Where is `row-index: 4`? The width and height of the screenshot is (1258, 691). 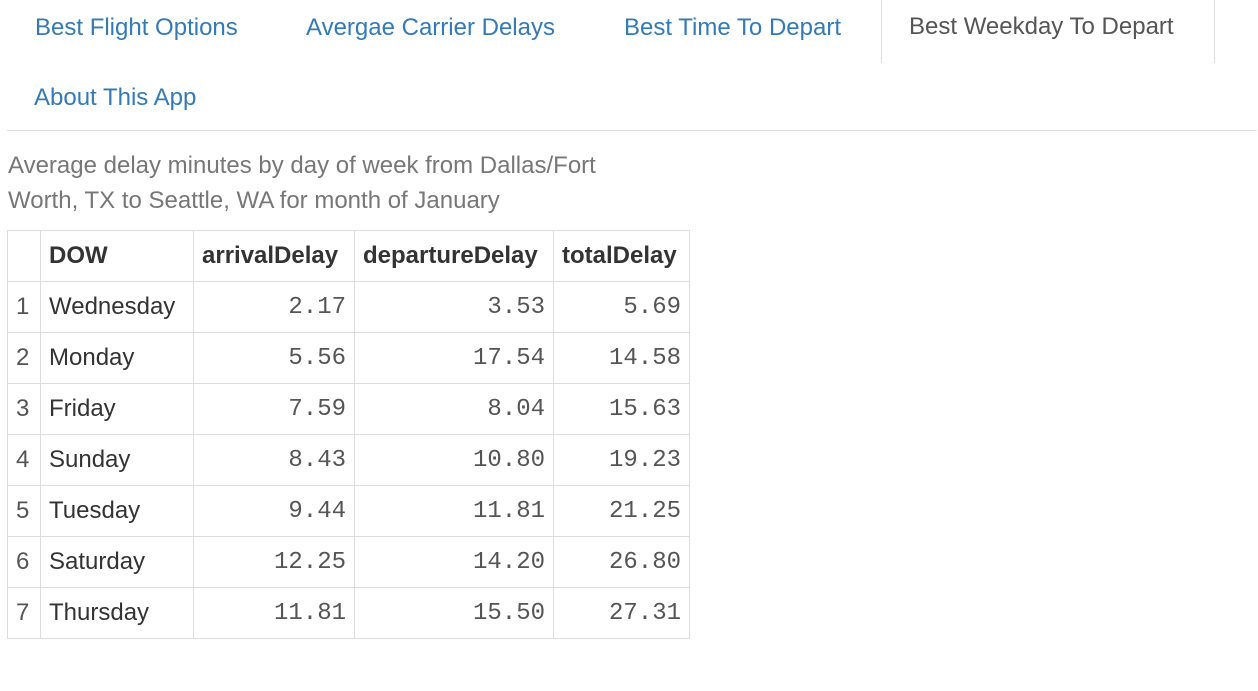
row-index: 4 is located at coordinates (24, 460).